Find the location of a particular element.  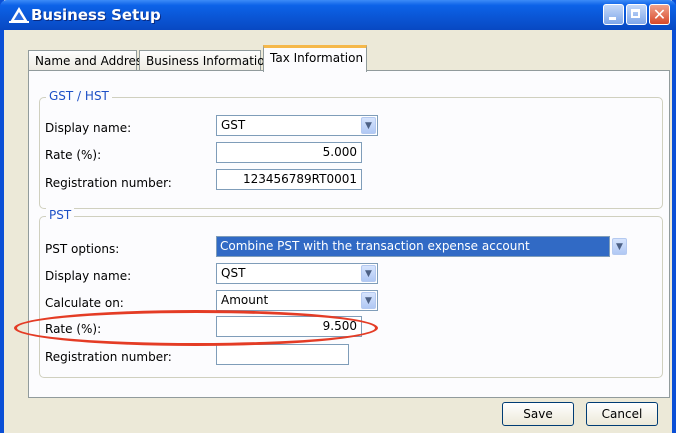

window-title: Business Setup is located at coordinates (96, 15).